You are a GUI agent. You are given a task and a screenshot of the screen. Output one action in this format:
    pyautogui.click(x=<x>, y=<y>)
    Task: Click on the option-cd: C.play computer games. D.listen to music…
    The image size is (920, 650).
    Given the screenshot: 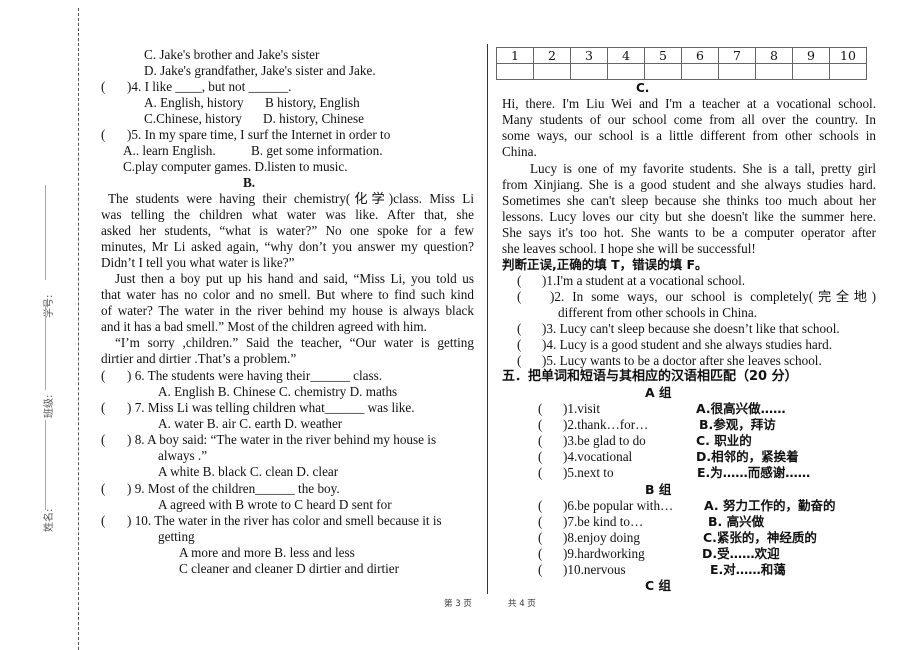 What is the action you would take?
    pyautogui.click(x=235, y=166)
    